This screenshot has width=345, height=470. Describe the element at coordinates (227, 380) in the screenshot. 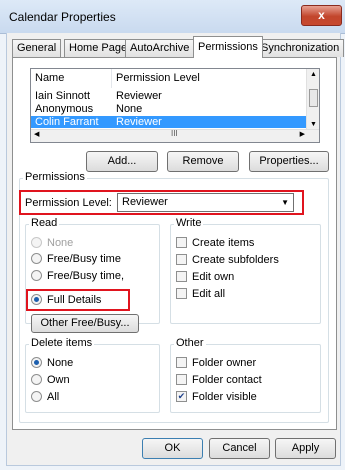

I see `folder-contact-label: Folder contact` at that location.